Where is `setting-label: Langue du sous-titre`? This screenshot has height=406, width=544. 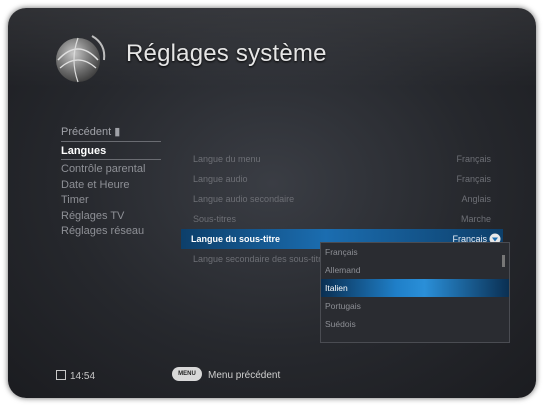
setting-label: Langue du sous-titre is located at coordinates (236, 239).